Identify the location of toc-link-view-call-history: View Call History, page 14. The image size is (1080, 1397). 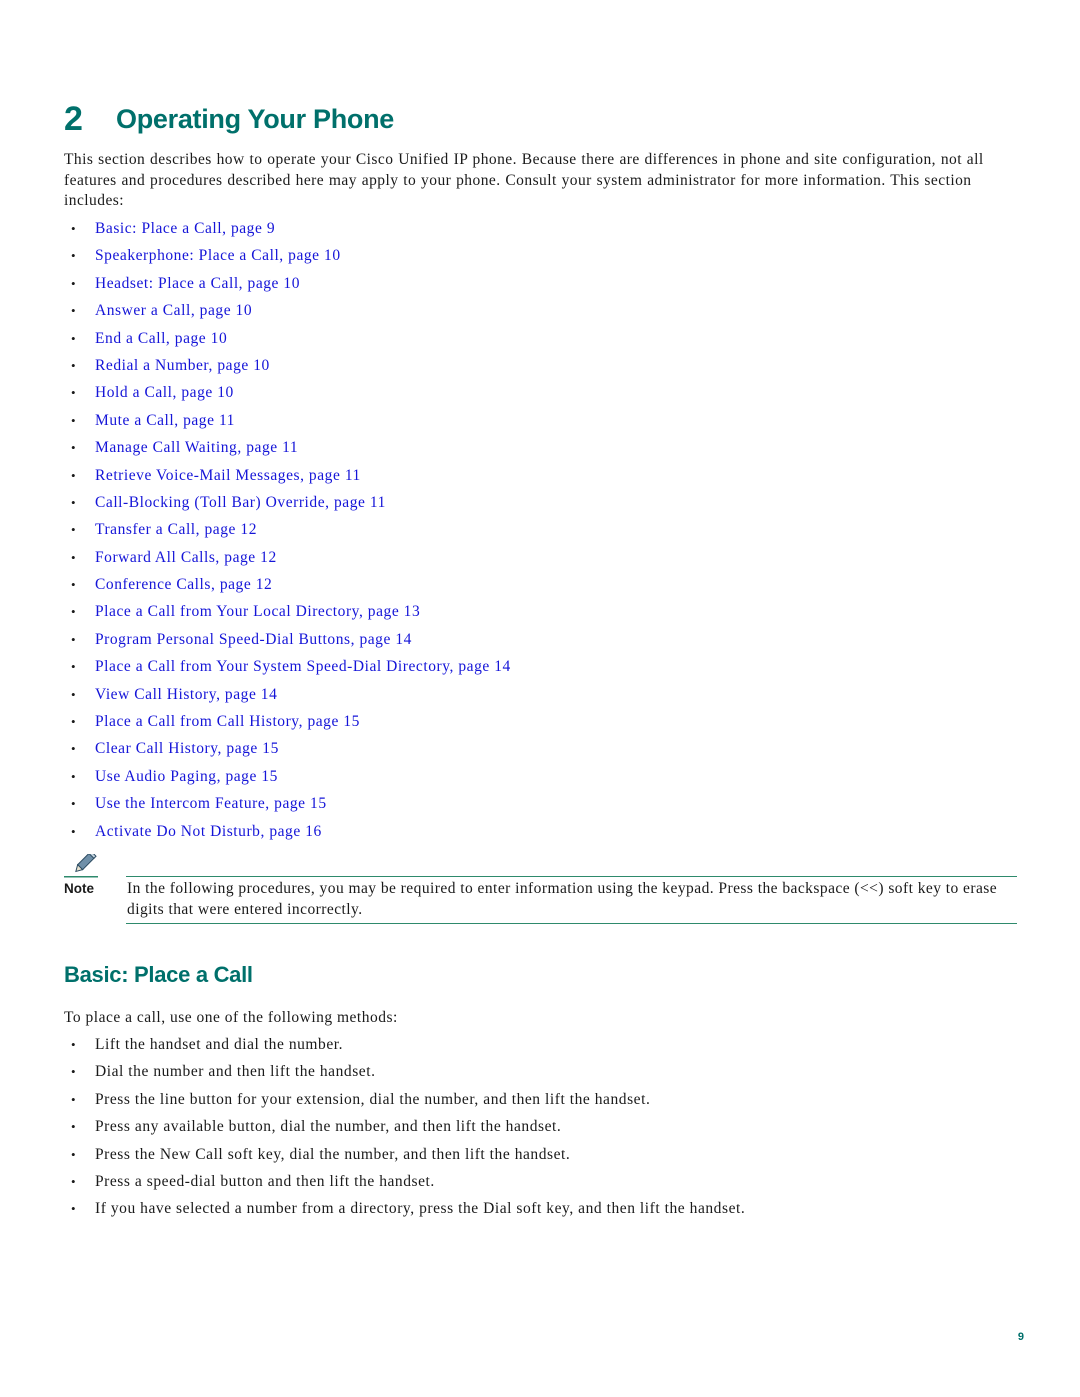
(186, 694).